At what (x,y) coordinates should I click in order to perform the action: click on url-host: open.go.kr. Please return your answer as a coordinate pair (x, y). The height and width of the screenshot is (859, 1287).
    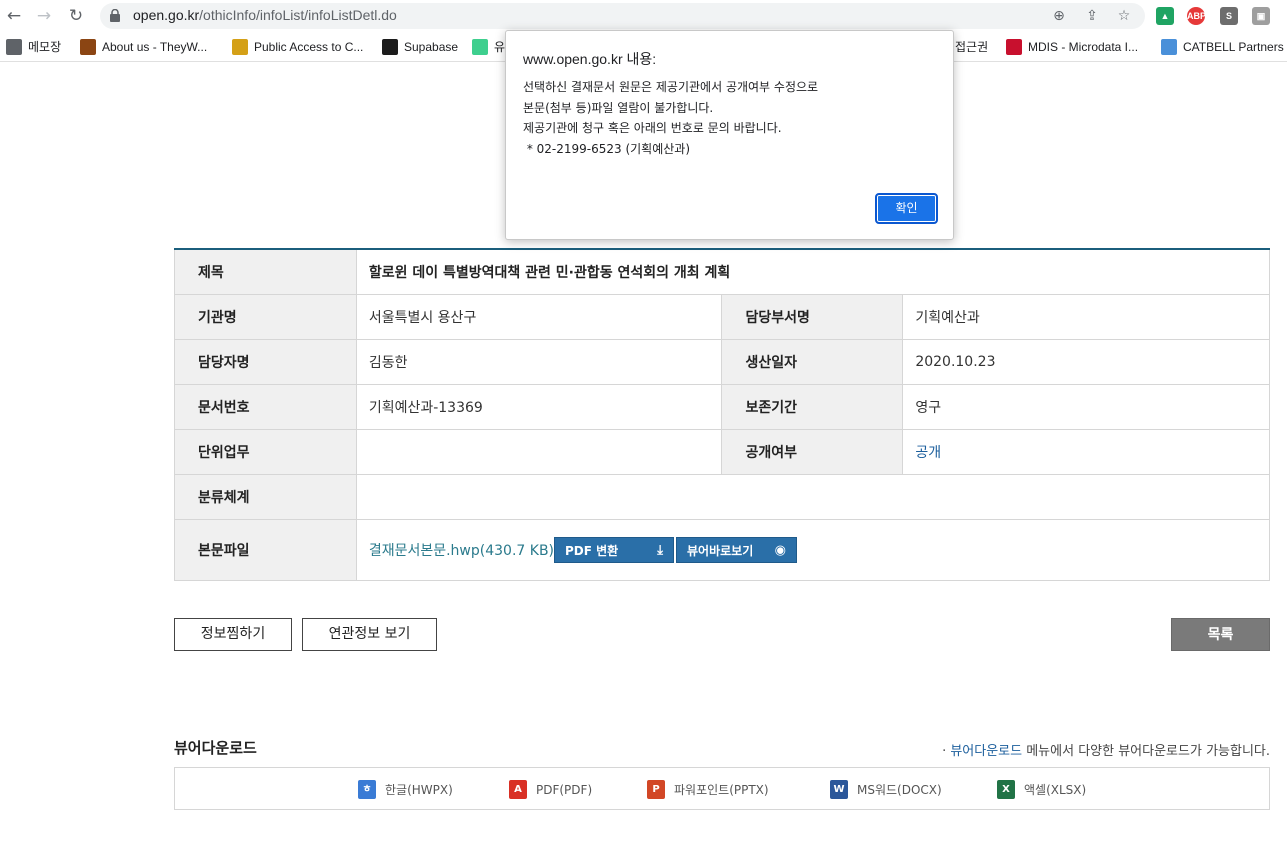
    Looking at the image, I should click on (166, 15).